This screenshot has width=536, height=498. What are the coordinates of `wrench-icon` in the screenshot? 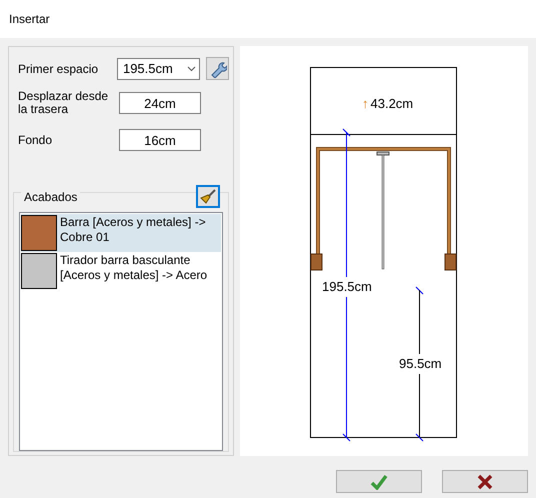 It's located at (217, 69).